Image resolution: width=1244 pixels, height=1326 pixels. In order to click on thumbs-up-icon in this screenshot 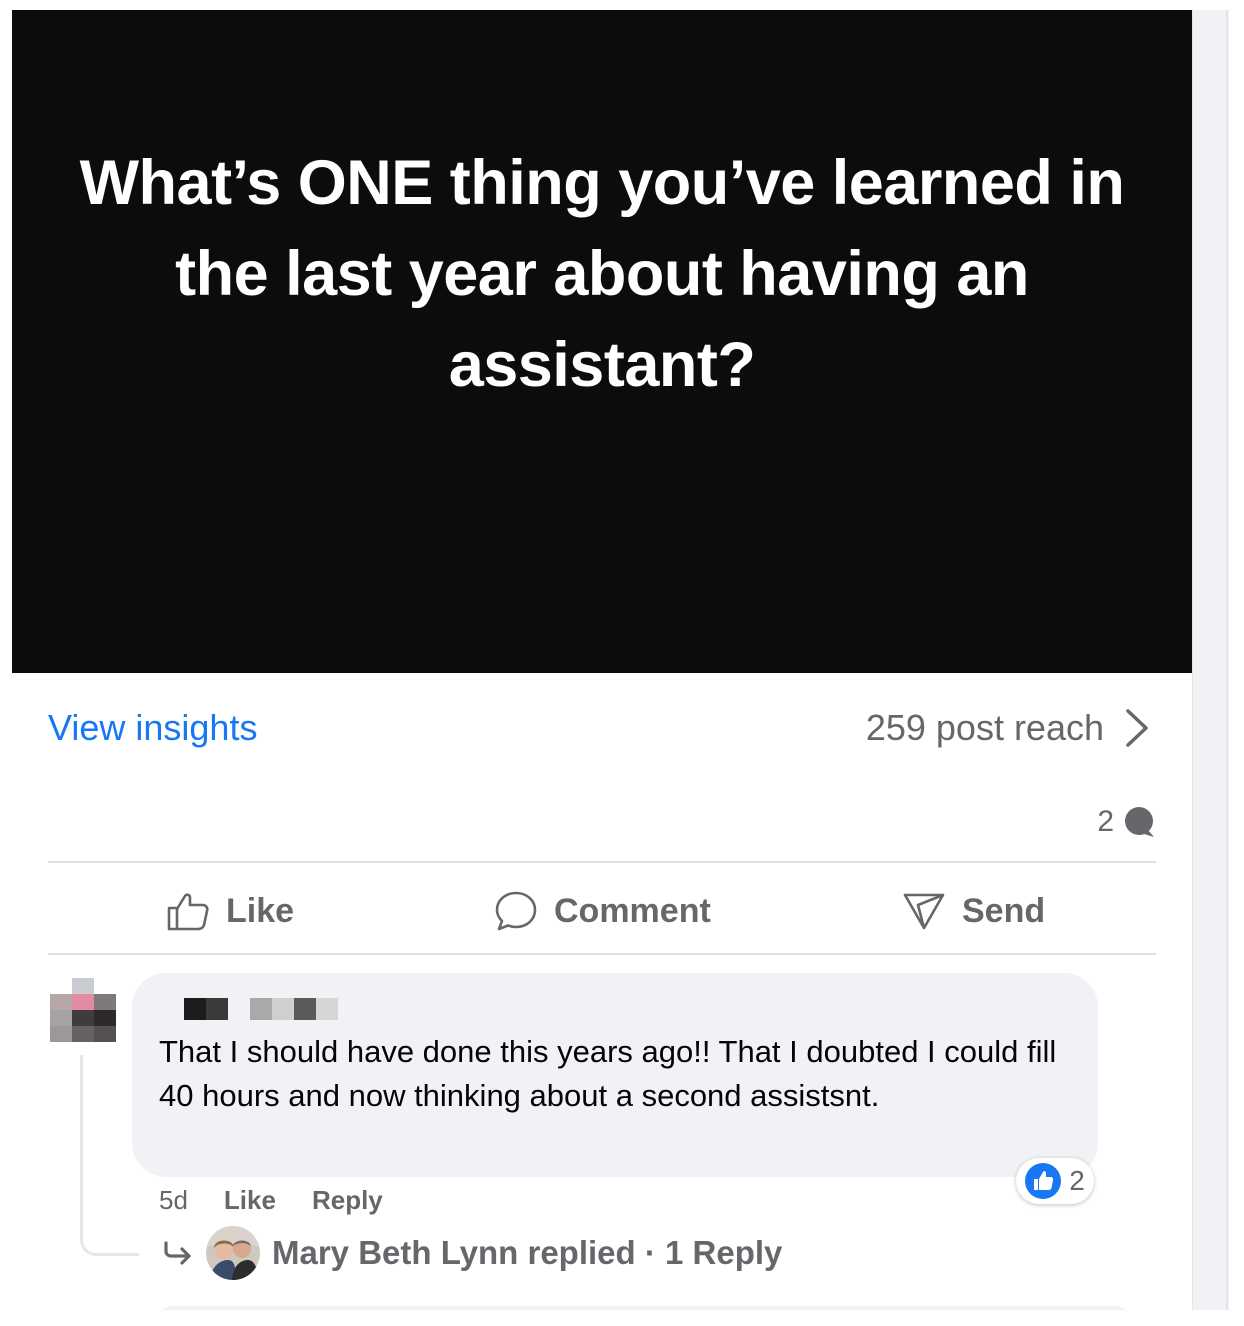, I will do `click(188, 912)`.